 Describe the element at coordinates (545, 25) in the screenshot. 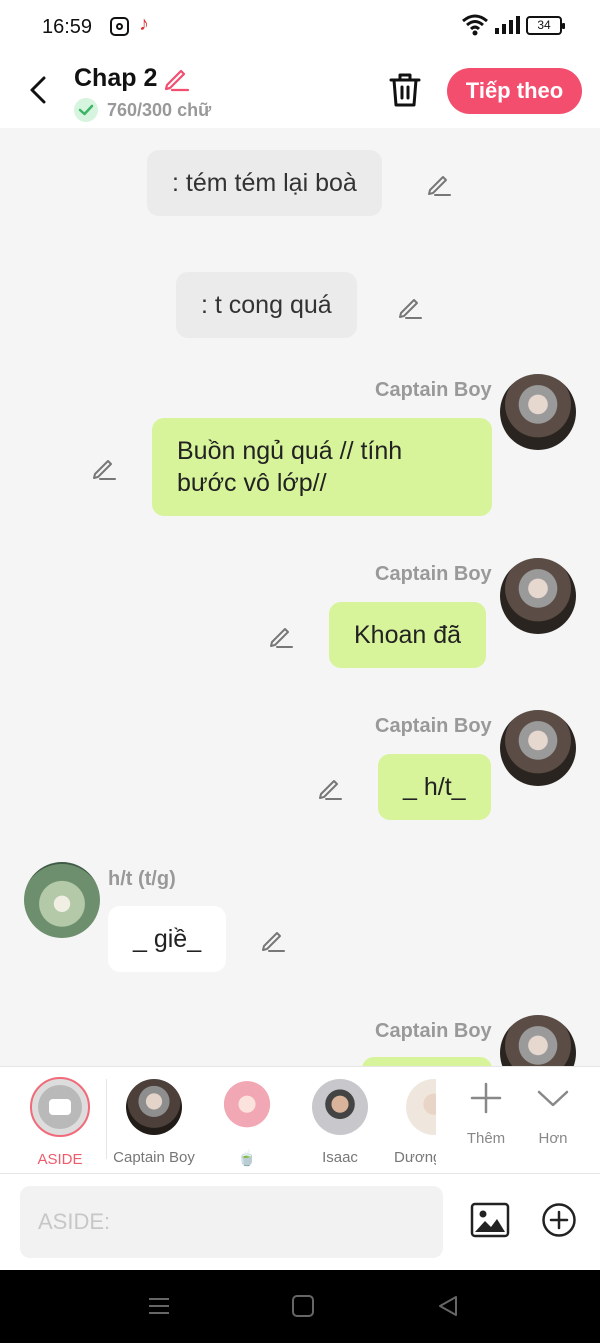

I see `battery-icon: 34` at that location.